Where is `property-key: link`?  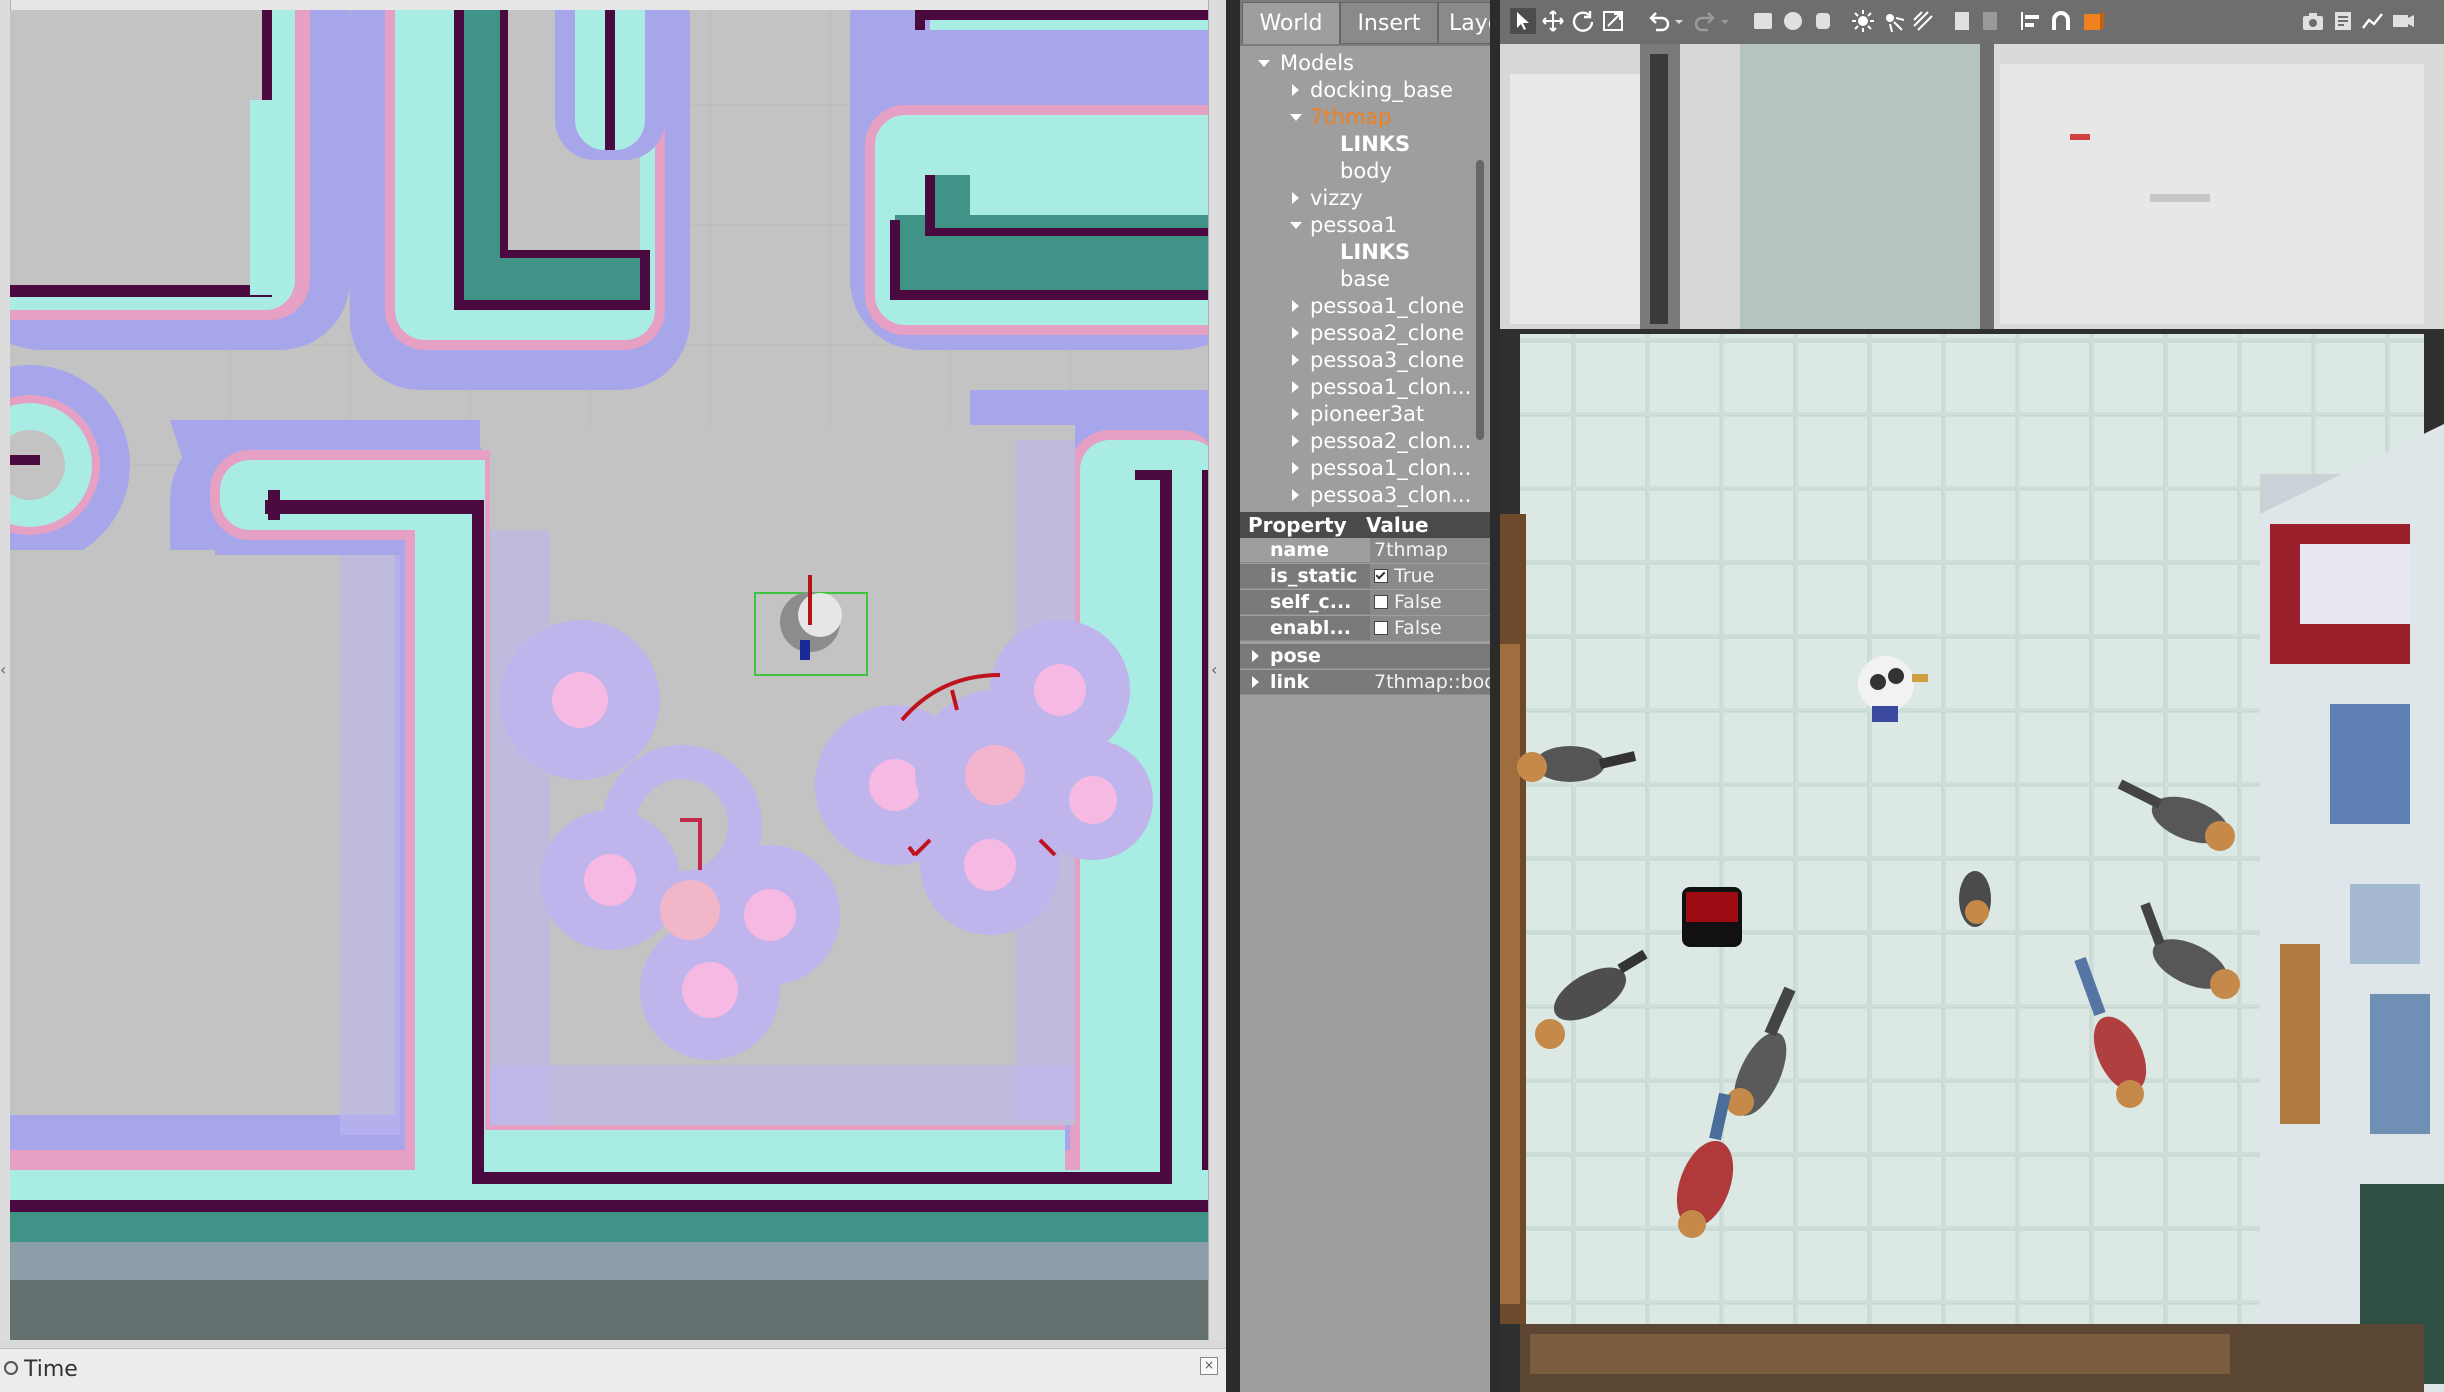 property-key: link is located at coordinates (1290, 682).